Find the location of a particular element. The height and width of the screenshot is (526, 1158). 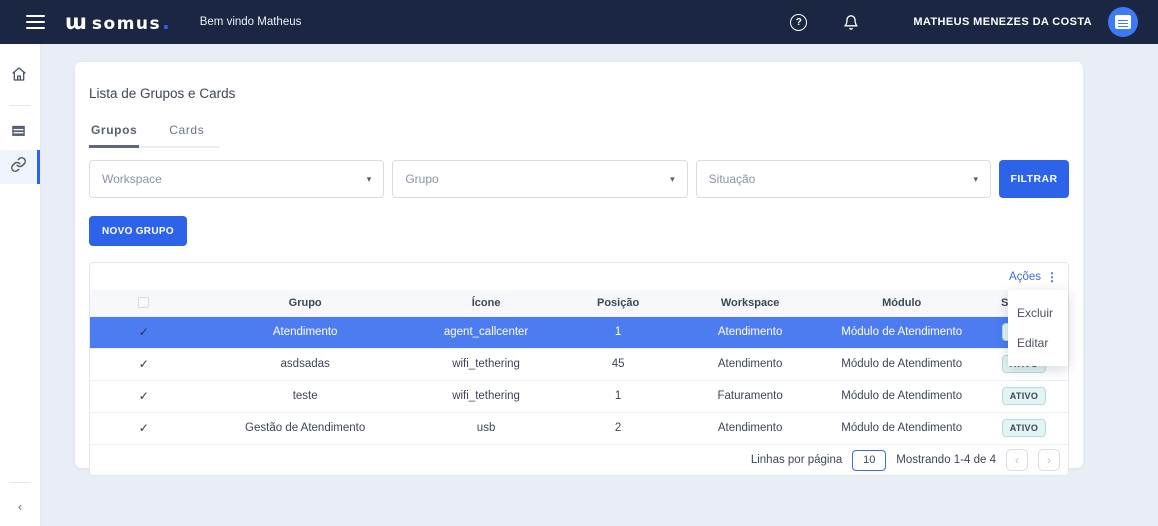

column-header-workspace: Workspace is located at coordinates (750, 302).